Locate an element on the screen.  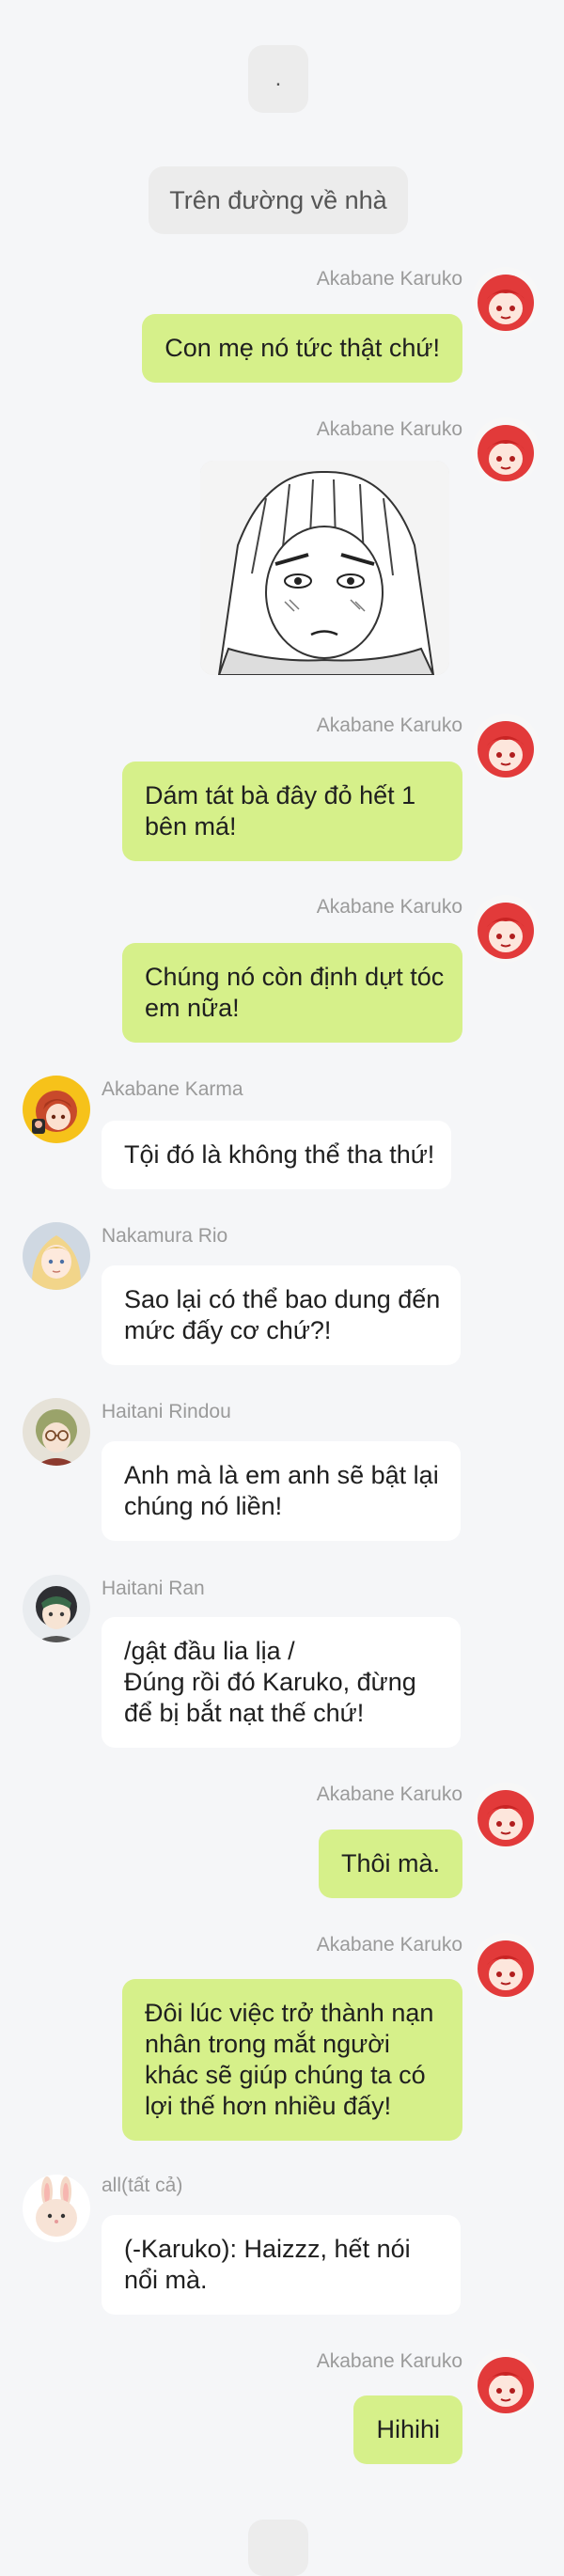
system-pill-top-text: . is located at coordinates (278, 78).